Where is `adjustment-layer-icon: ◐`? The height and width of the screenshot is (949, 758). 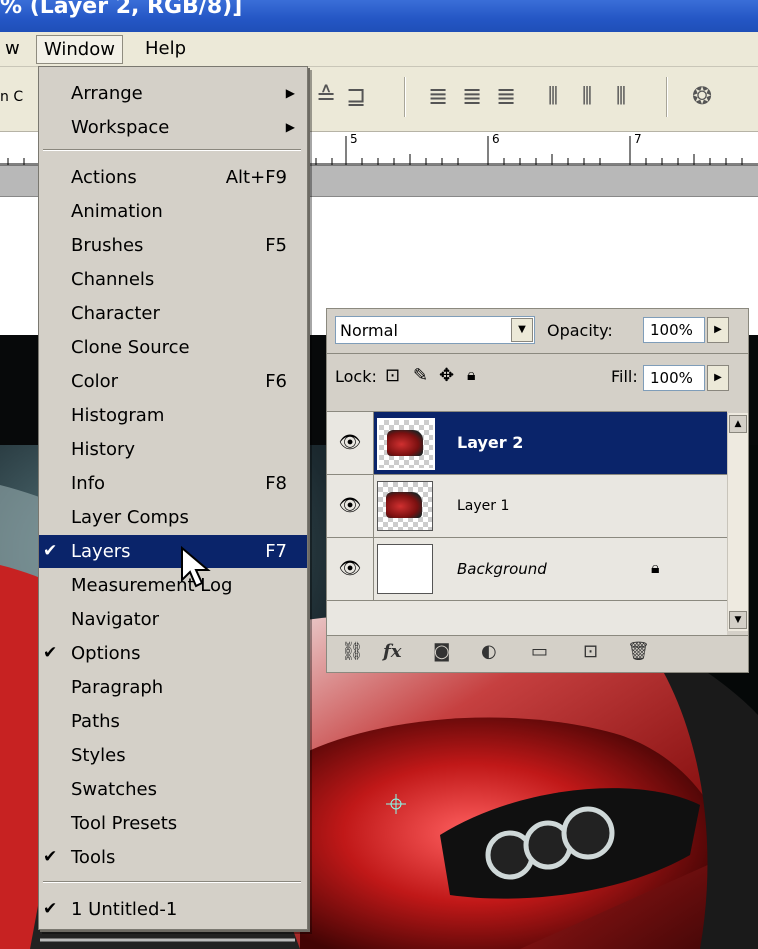
adjustment-layer-icon: ◐ is located at coordinates (489, 651).